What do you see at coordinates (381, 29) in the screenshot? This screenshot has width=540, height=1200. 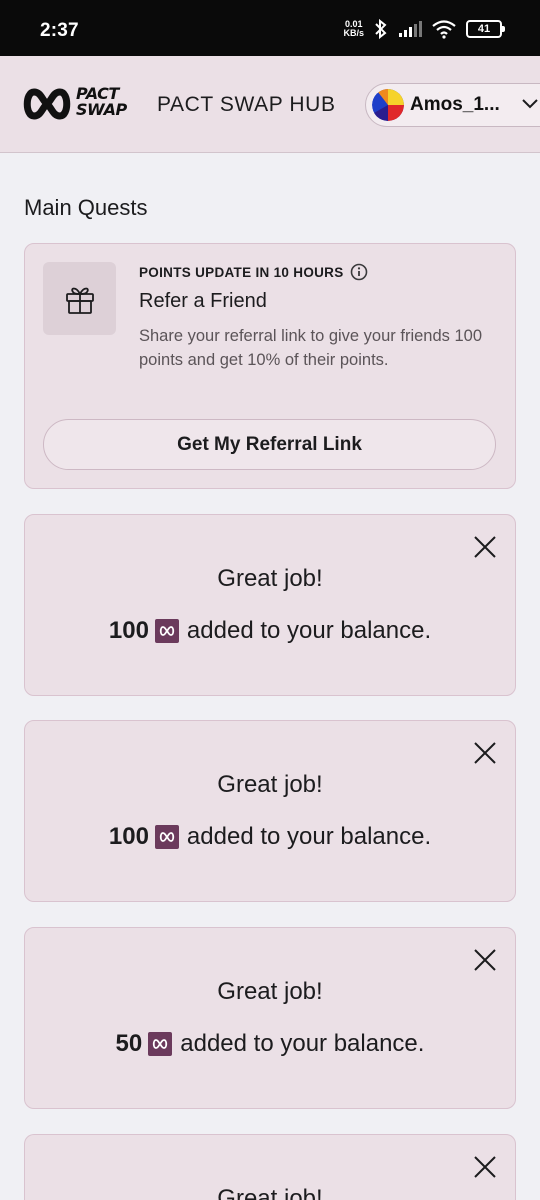 I see `bluetooth-icon` at bounding box center [381, 29].